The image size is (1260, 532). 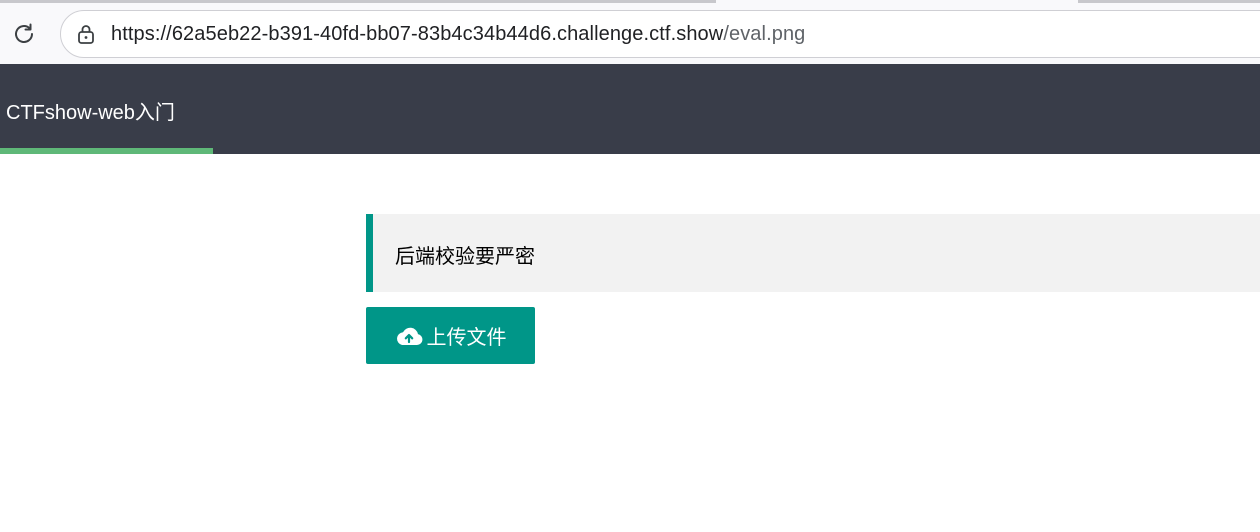 I want to click on reload-button, so click(x=24, y=34).